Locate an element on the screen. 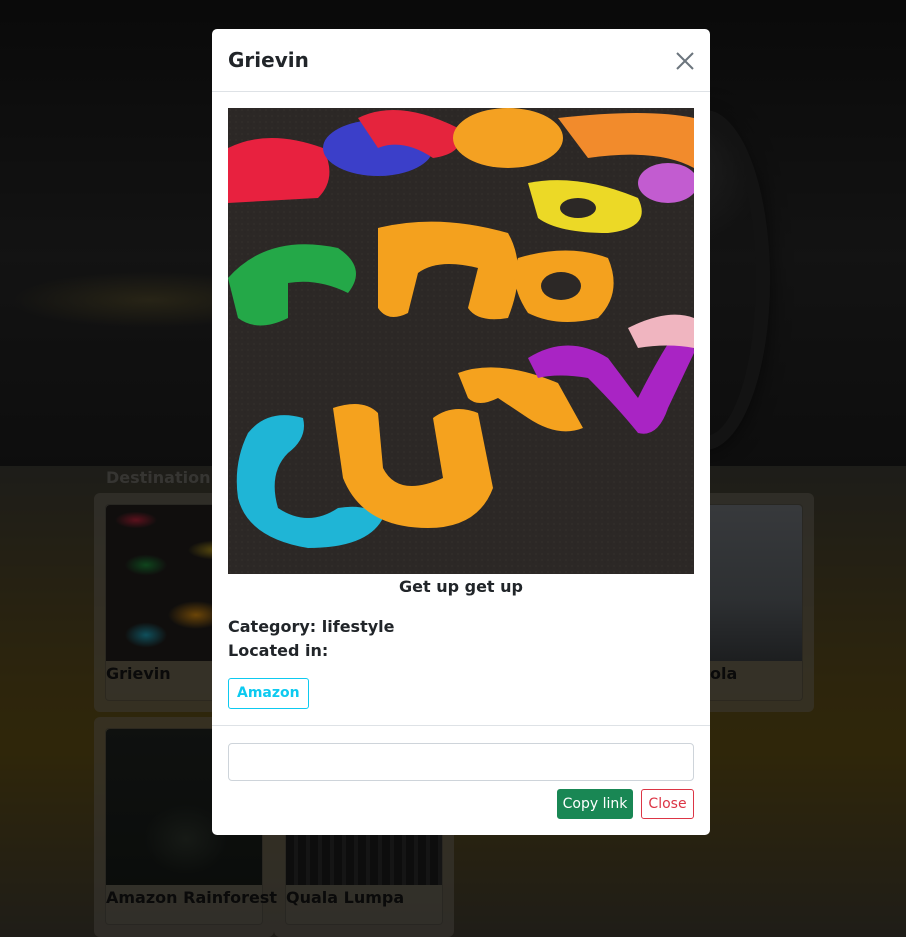  category-label: Category: lifestyle is located at coordinates (311, 626).